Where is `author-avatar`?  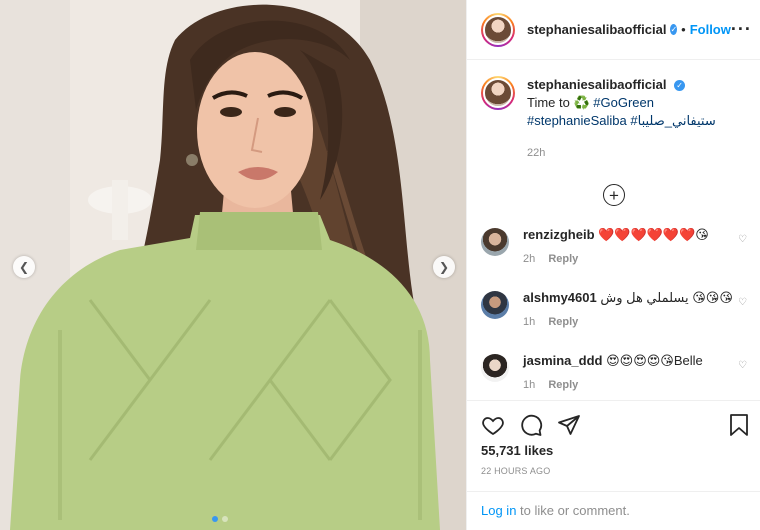 author-avatar is located at coordinates (498, 29).